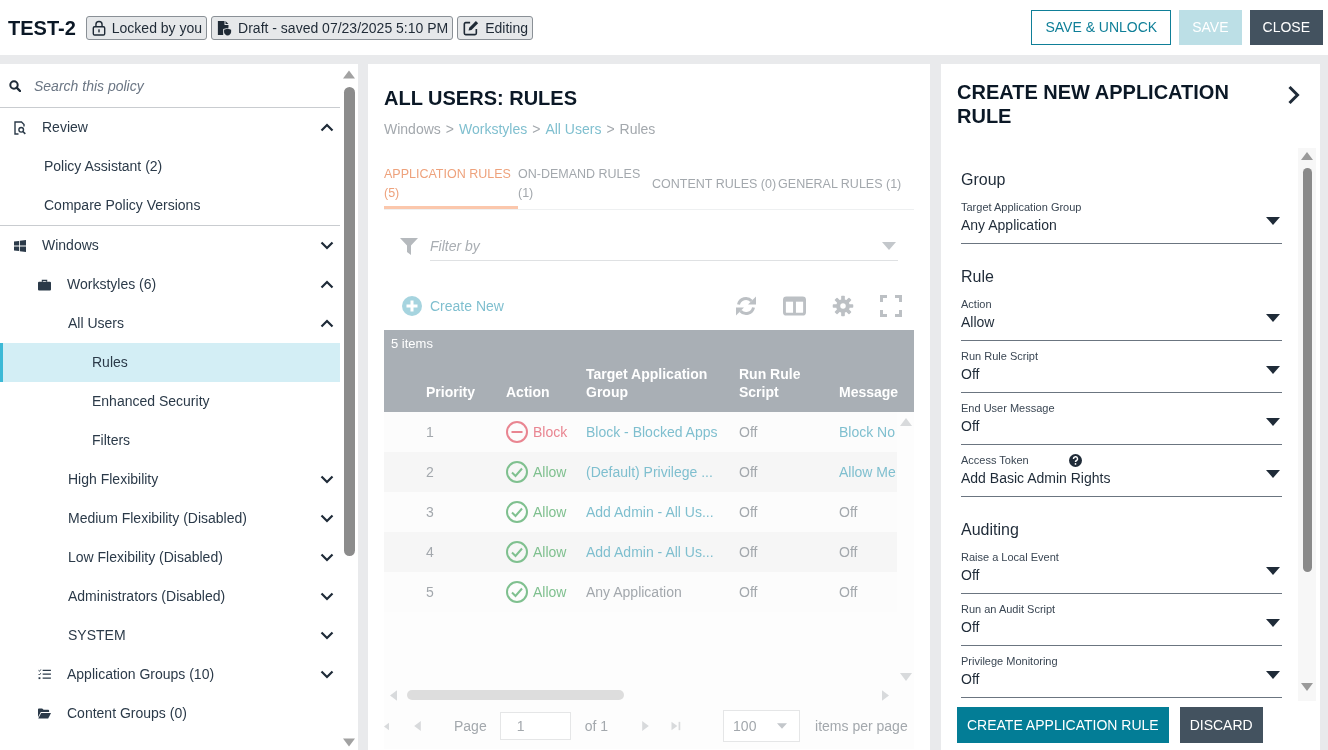 The image size is (1328, 750). Describe the element at coordinates (170, 323) in the screenshot. I see `tree-item: All Users` at that location.